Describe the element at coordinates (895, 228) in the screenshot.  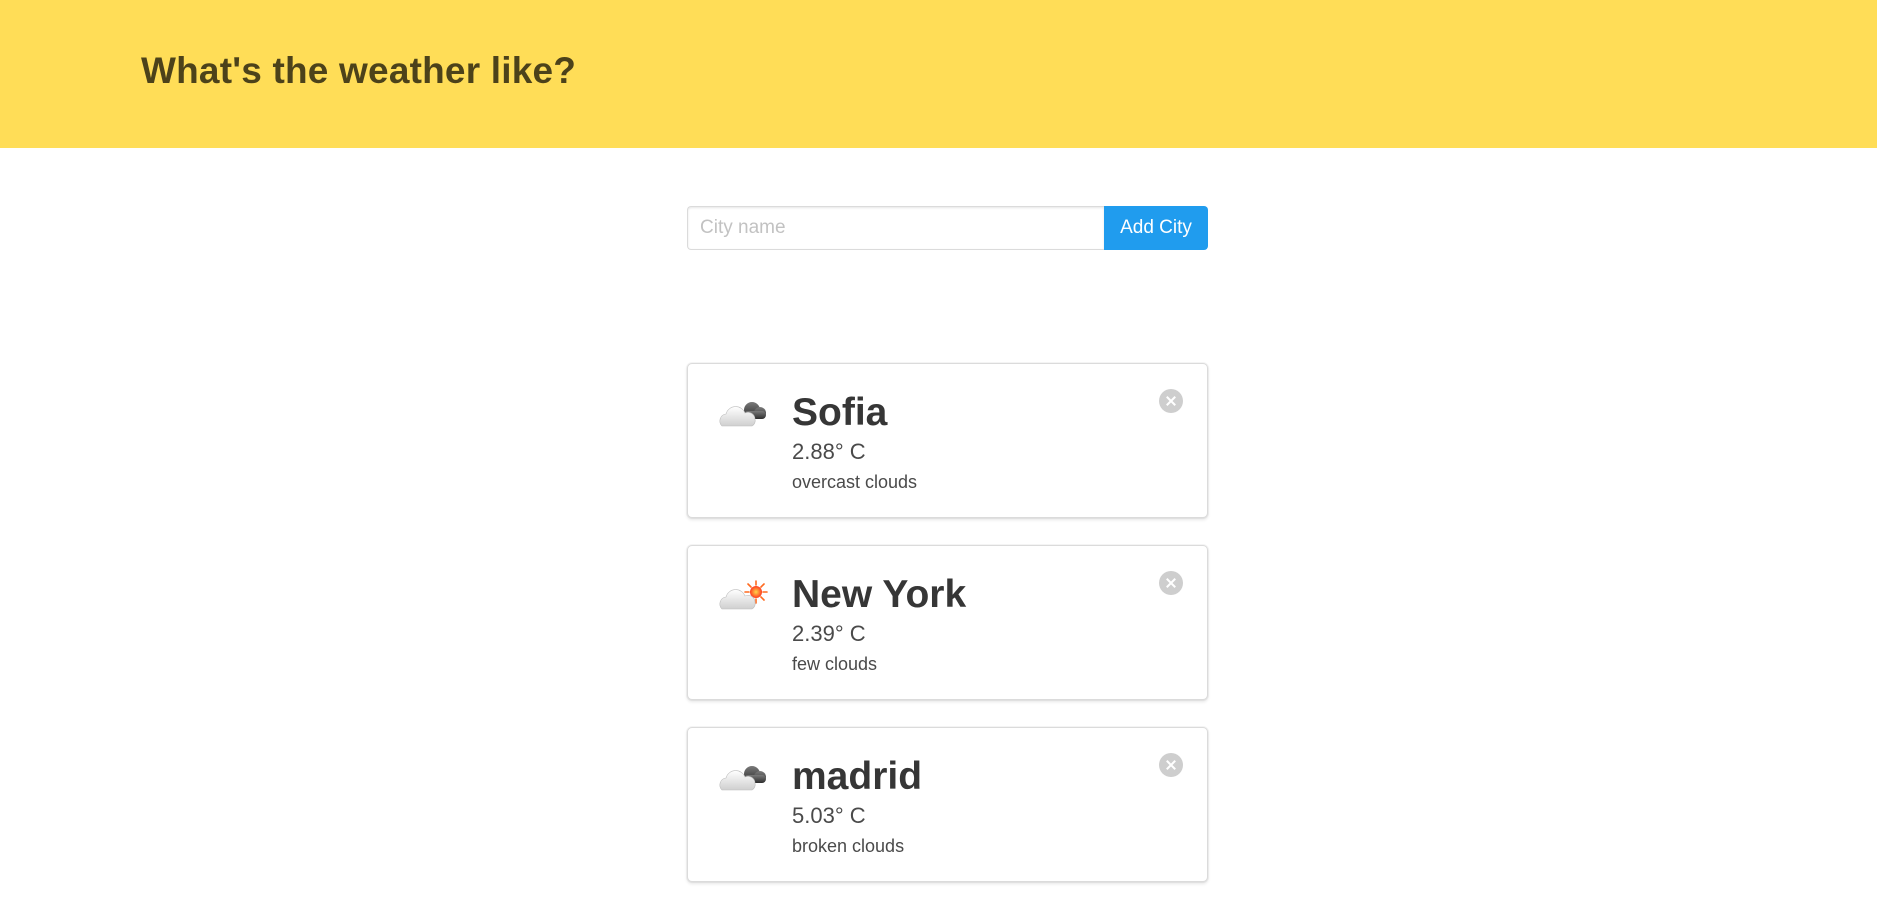
I see `city-name-input` at that location.